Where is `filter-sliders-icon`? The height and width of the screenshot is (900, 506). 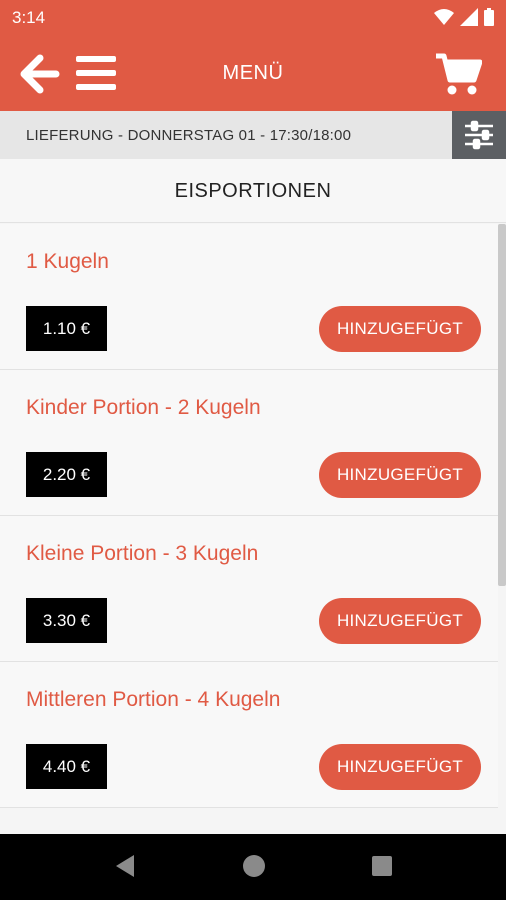
filter-sliders-icon is located at coordinates (479, 135).